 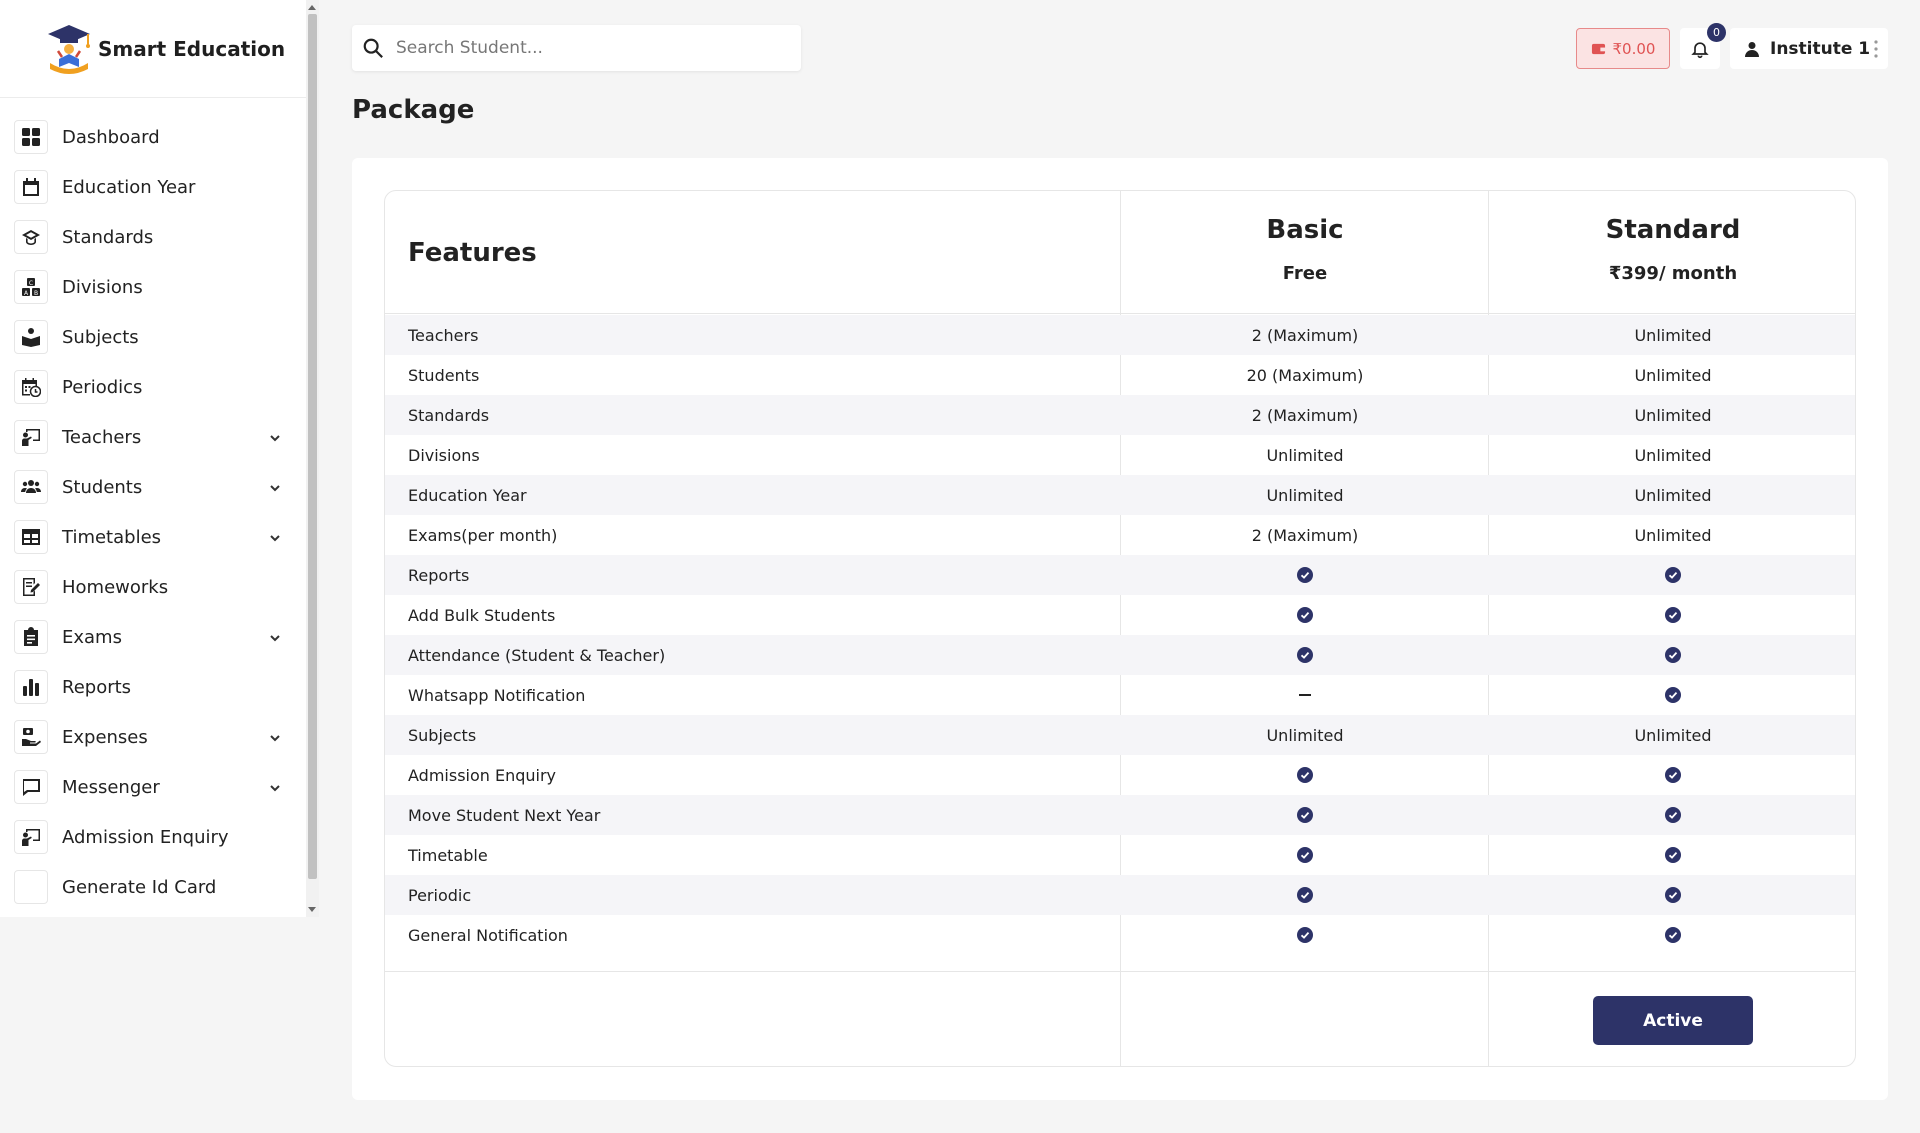 I want to click on profile-name: Institute 1, so click(x=1820, y=48).